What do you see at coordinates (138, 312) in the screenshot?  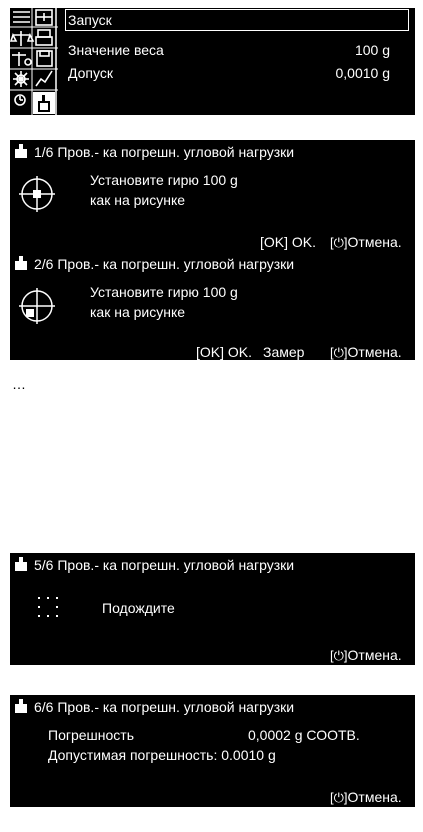 I see `step2-instruction-line2: как на рисунке` at bounding box center [138, 312].